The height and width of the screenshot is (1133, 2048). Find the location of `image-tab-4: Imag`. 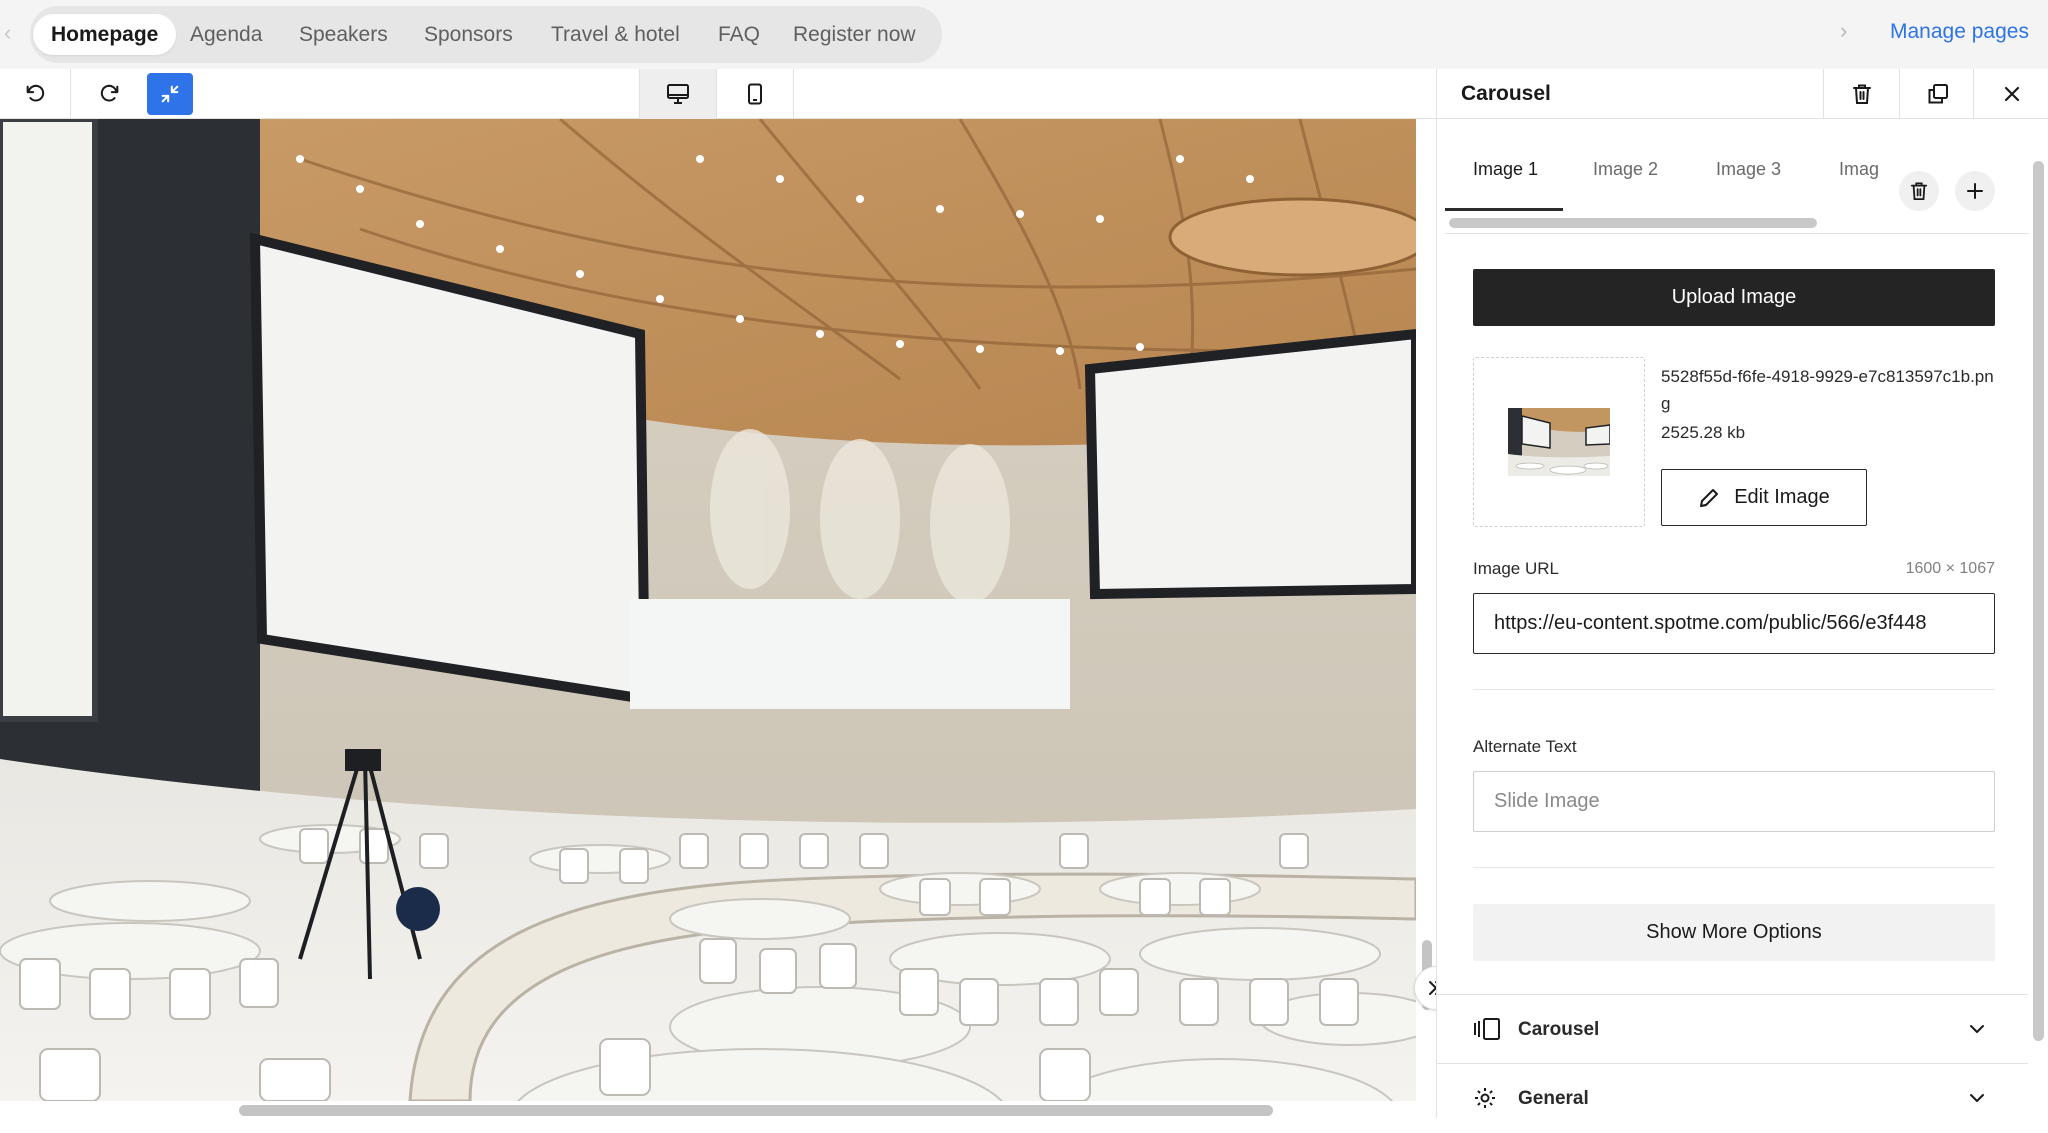

image-tab-4: Imag is located at coordinates (1859, 169).